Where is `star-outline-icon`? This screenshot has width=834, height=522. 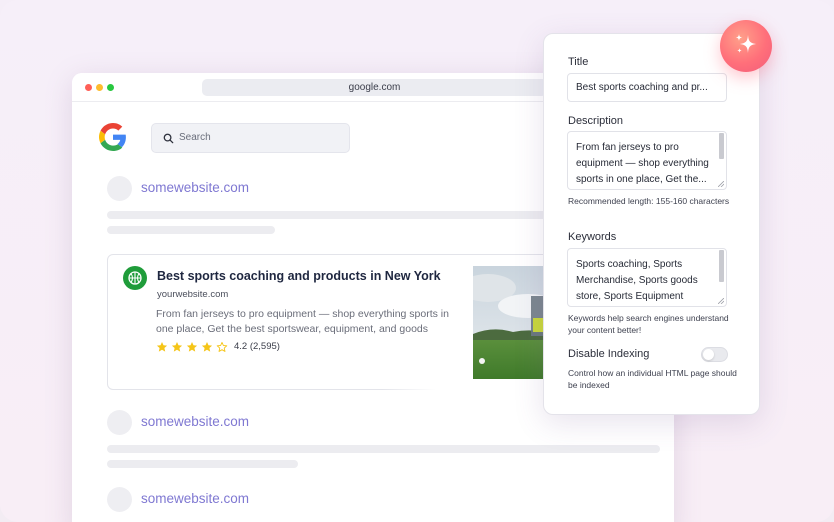 star-outline-icon is located at coordinates (222, 346).